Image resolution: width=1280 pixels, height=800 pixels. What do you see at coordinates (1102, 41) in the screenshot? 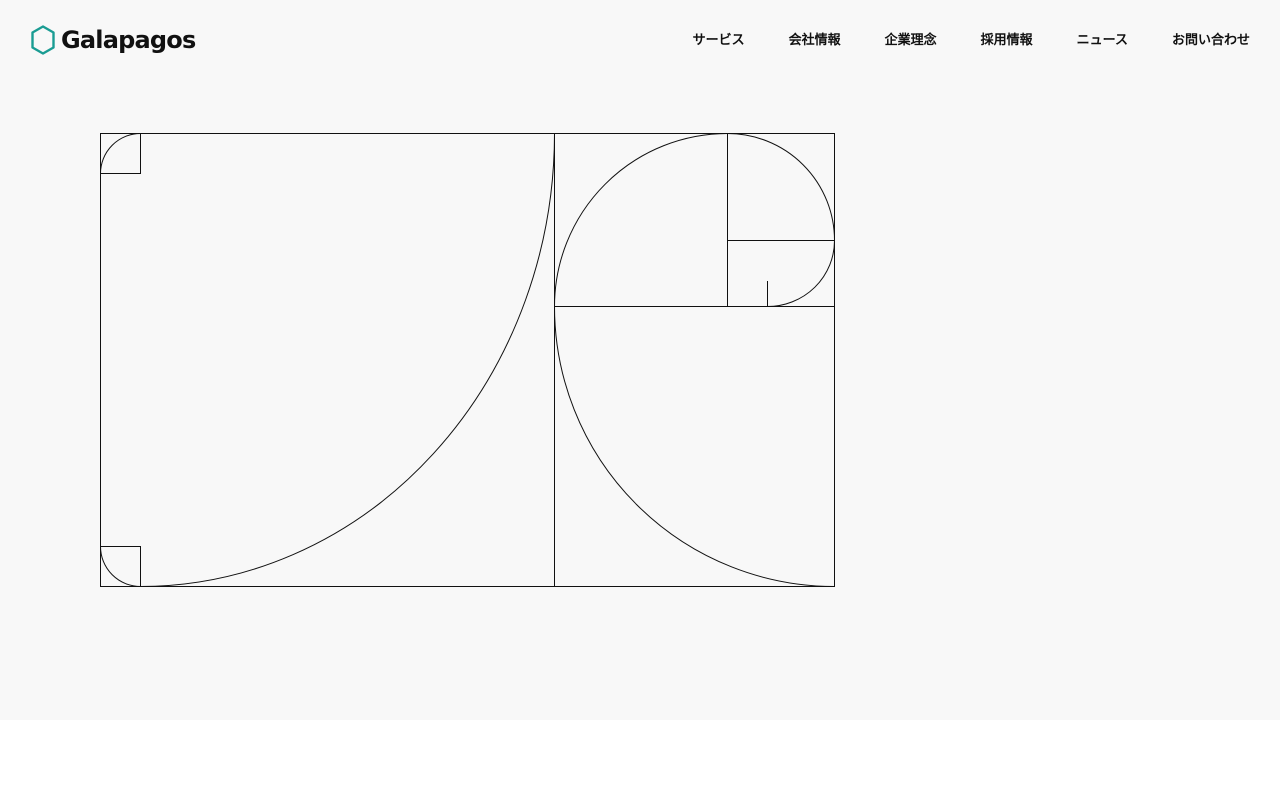
I see `nav-item-news: ニュース` at bounding box center [1102, 41].